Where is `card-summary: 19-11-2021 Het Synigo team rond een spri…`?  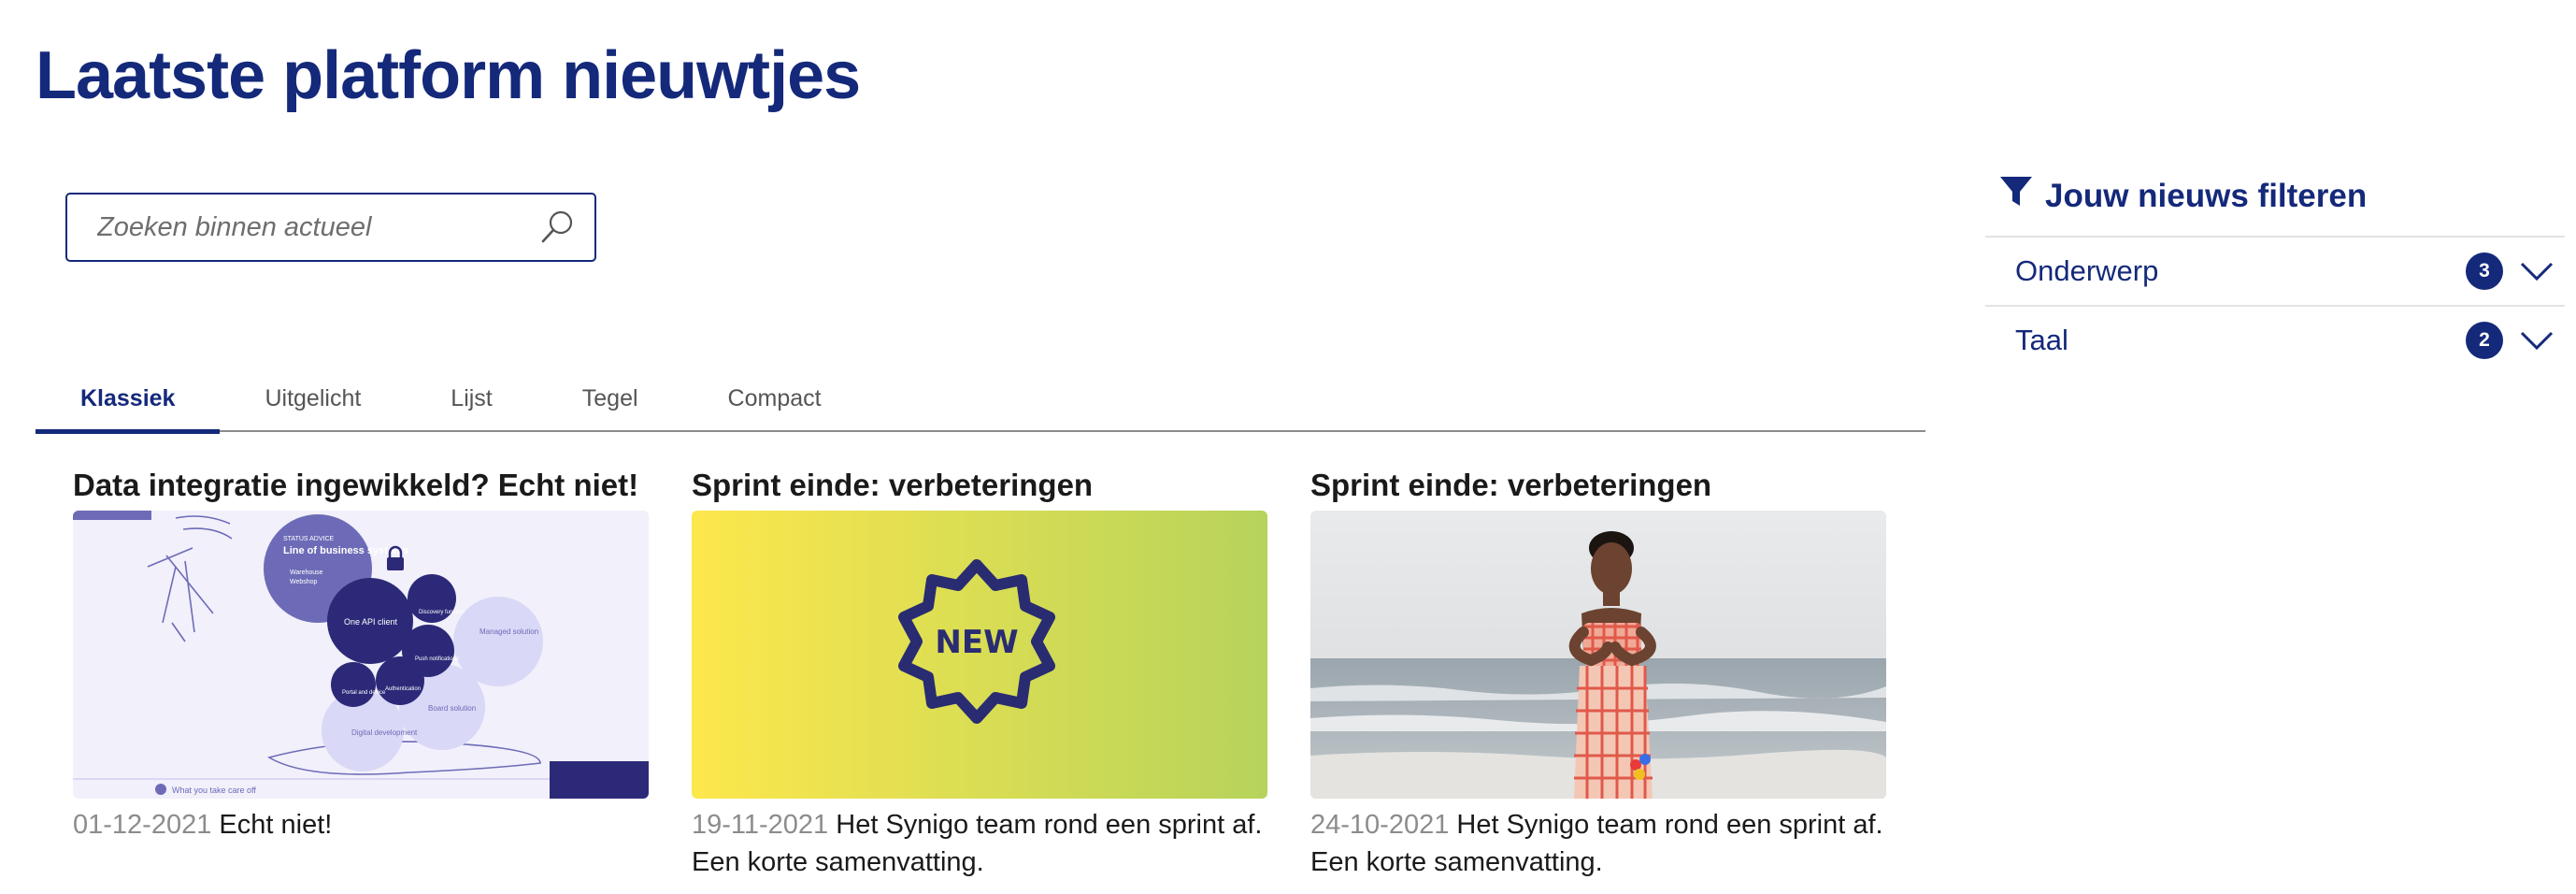 card-summary: 19-11-2021 Het Synigo team rond een spri… is located at coordinates (979, 843).